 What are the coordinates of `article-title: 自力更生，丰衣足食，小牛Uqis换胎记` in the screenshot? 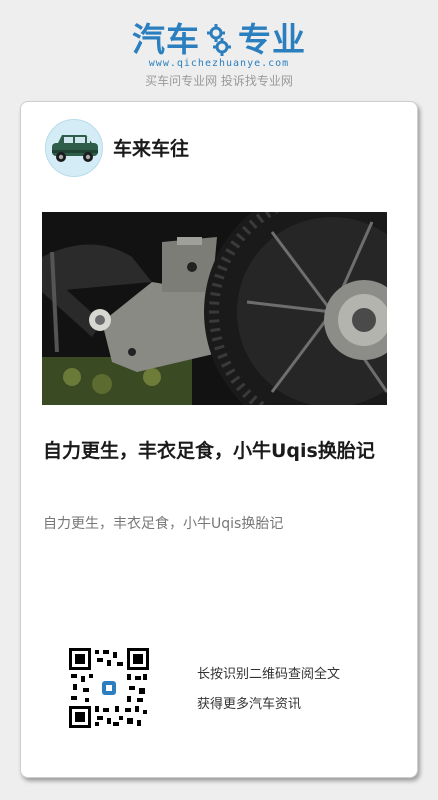 It's located at (218, 451).